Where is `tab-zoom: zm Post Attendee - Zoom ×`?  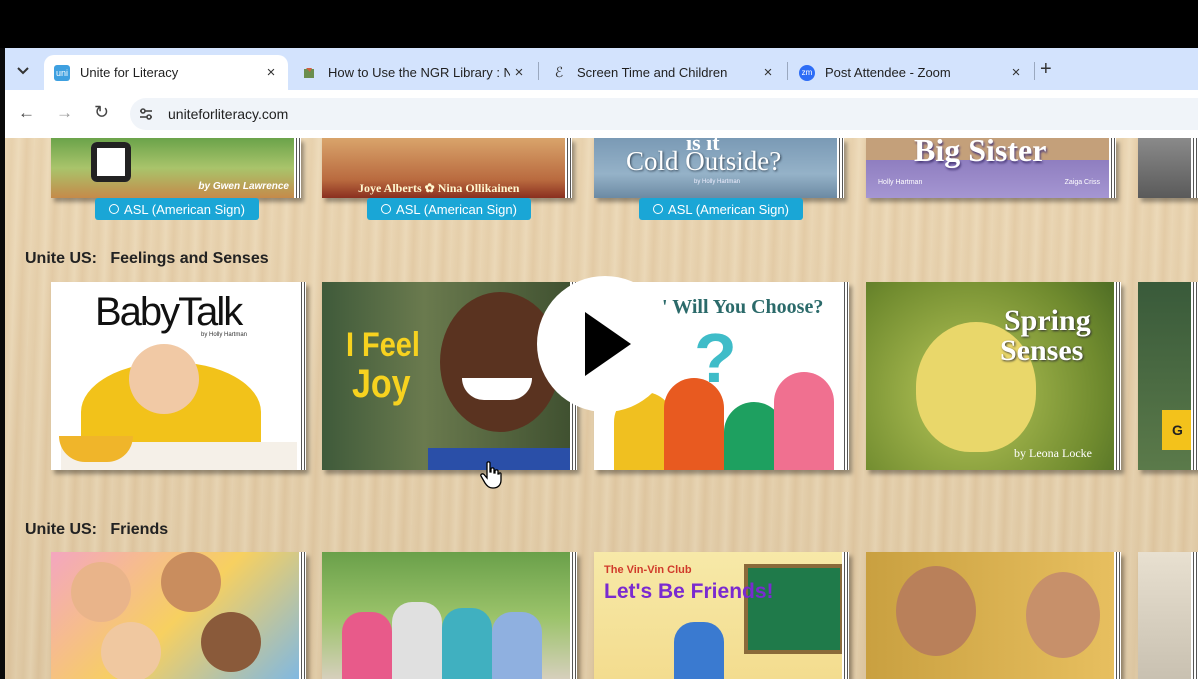 tab-zoom: zm Post Attendee - Zoom × is located at coordinates (911, 72).